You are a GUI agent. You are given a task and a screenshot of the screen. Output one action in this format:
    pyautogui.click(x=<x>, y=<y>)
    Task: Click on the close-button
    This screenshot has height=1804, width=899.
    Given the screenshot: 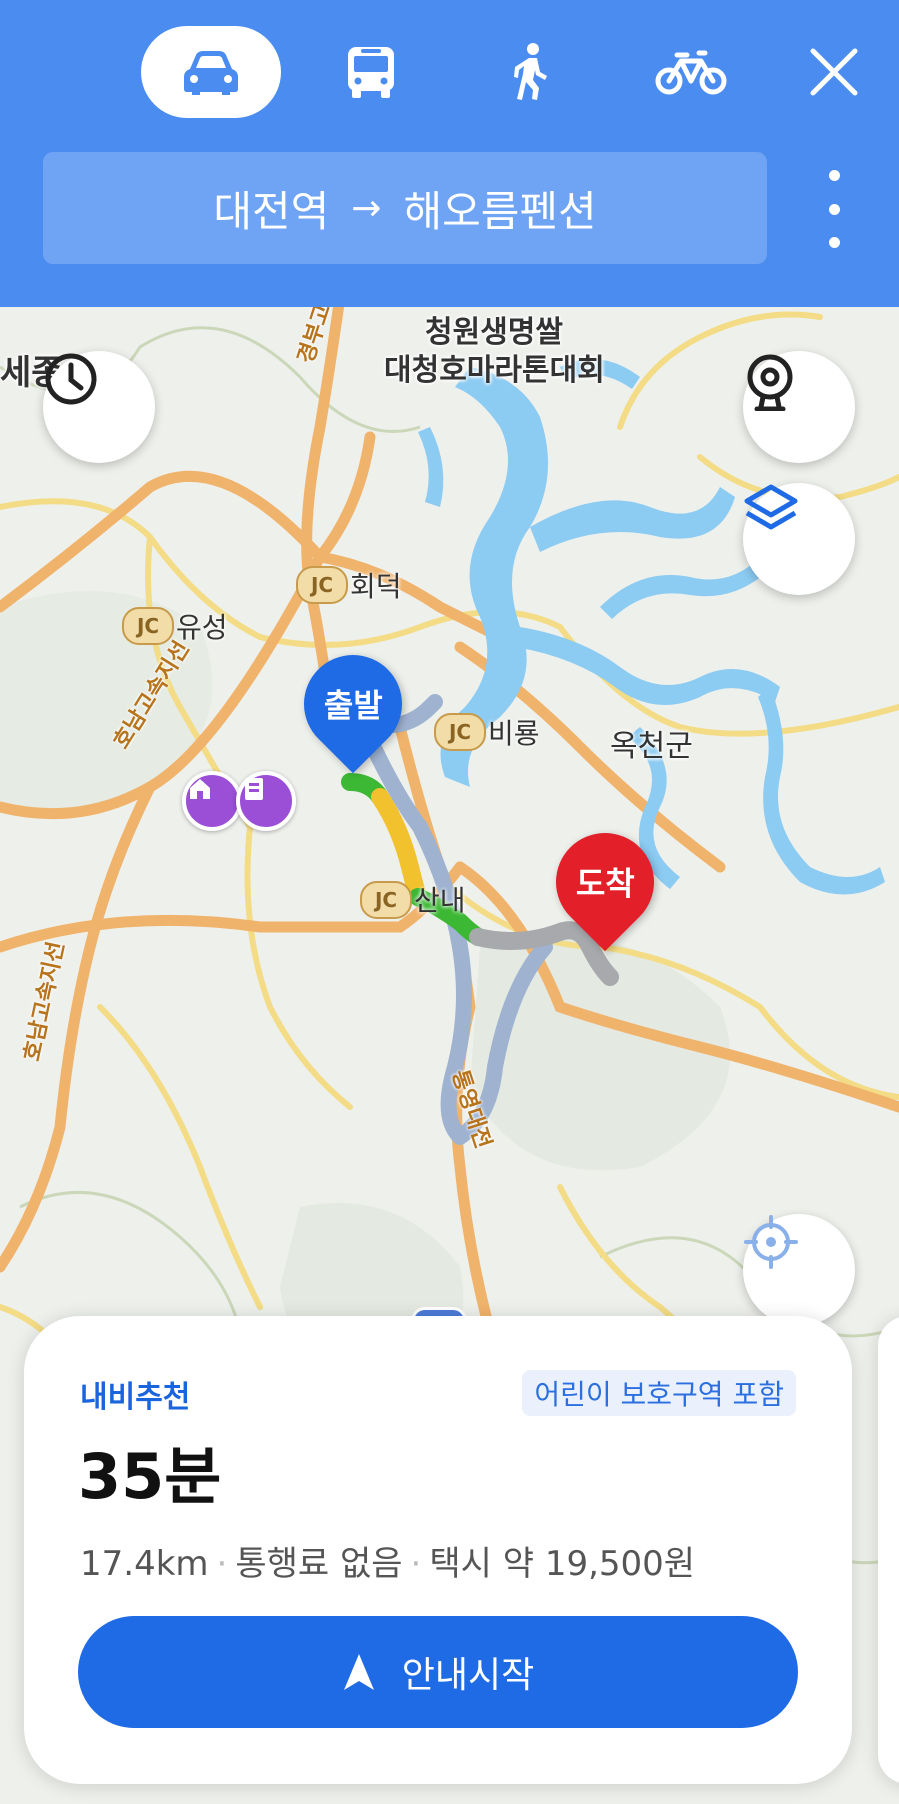 What is the action you would take?
    pyautogui.click(x=834, y=72)
    